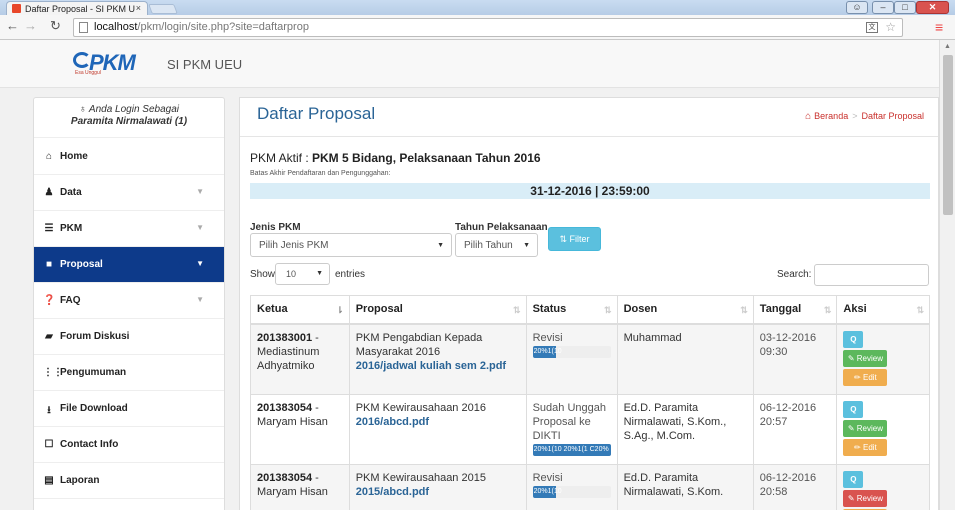 Image resolution: width=955 pixels, height=510 pixels. What do you see at coordinates (74, 156) in the screenshot?
I see `sidebar-item-label: Home` at bounding box center [74, 156].